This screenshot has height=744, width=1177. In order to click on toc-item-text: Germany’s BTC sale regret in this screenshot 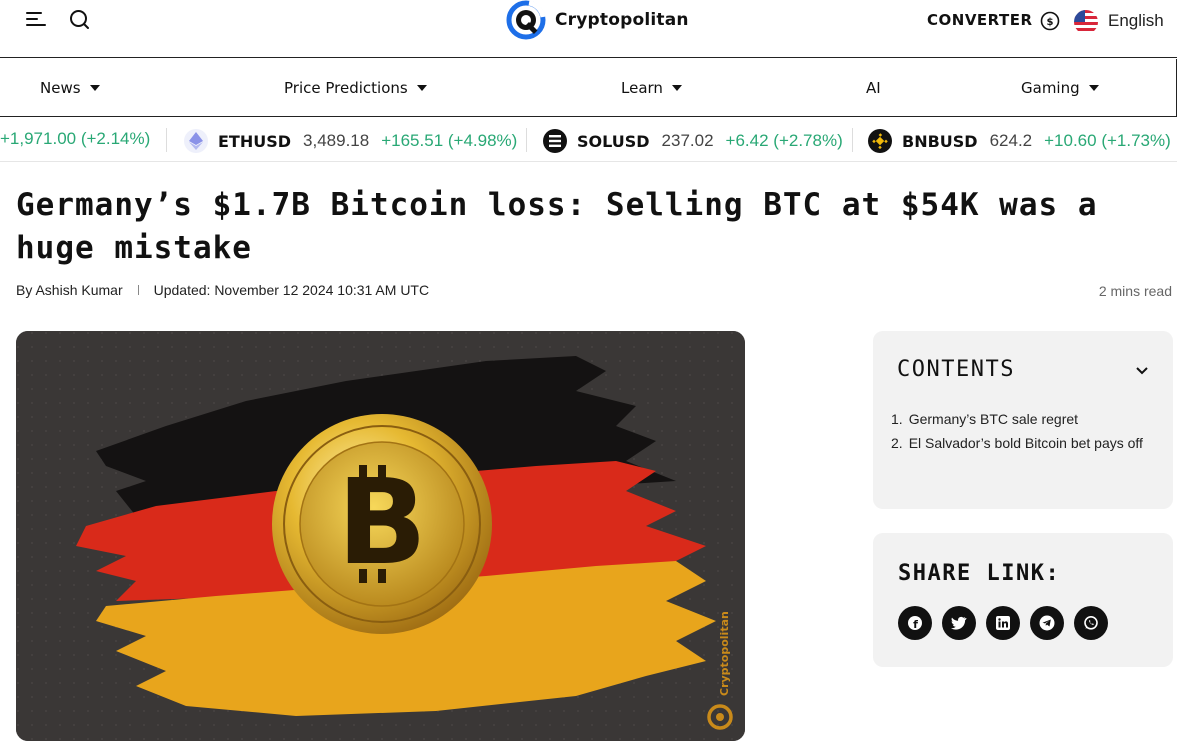, I will do `click(993, 419)`.